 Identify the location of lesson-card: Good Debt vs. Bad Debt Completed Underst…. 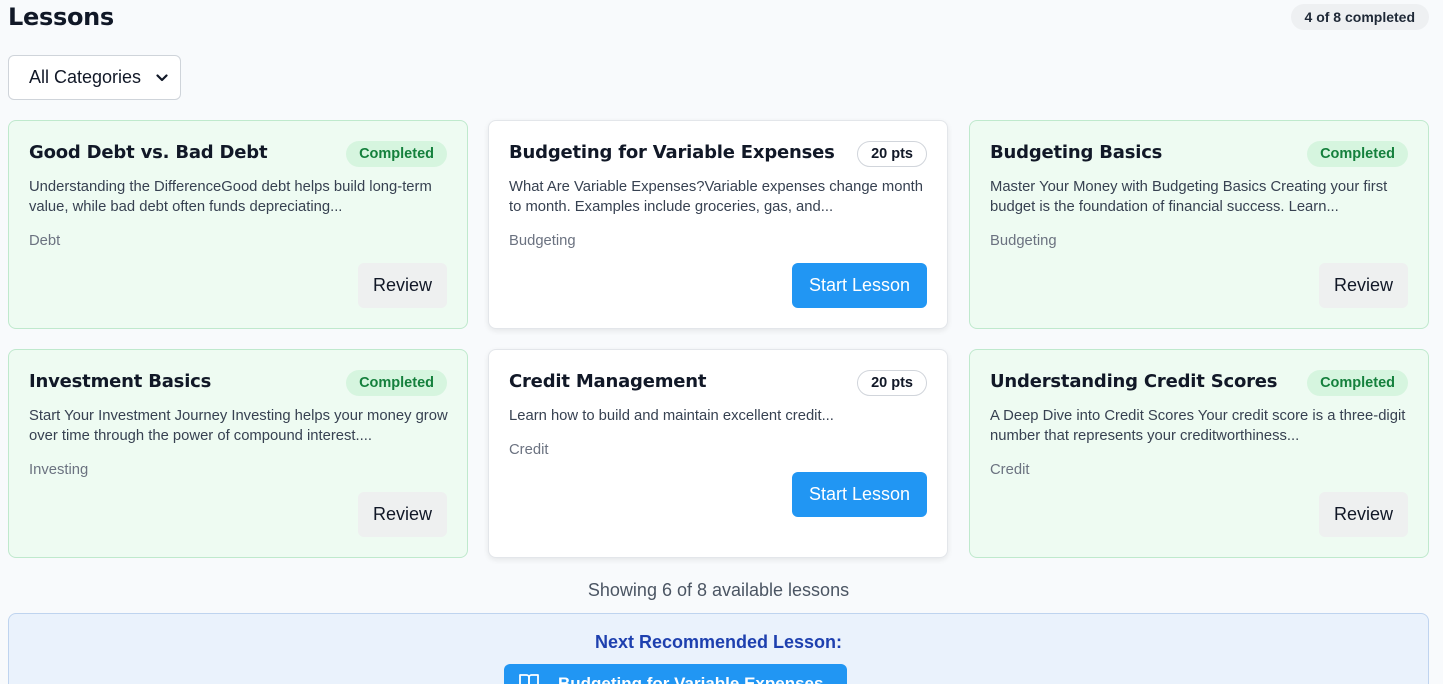
(238, 224).